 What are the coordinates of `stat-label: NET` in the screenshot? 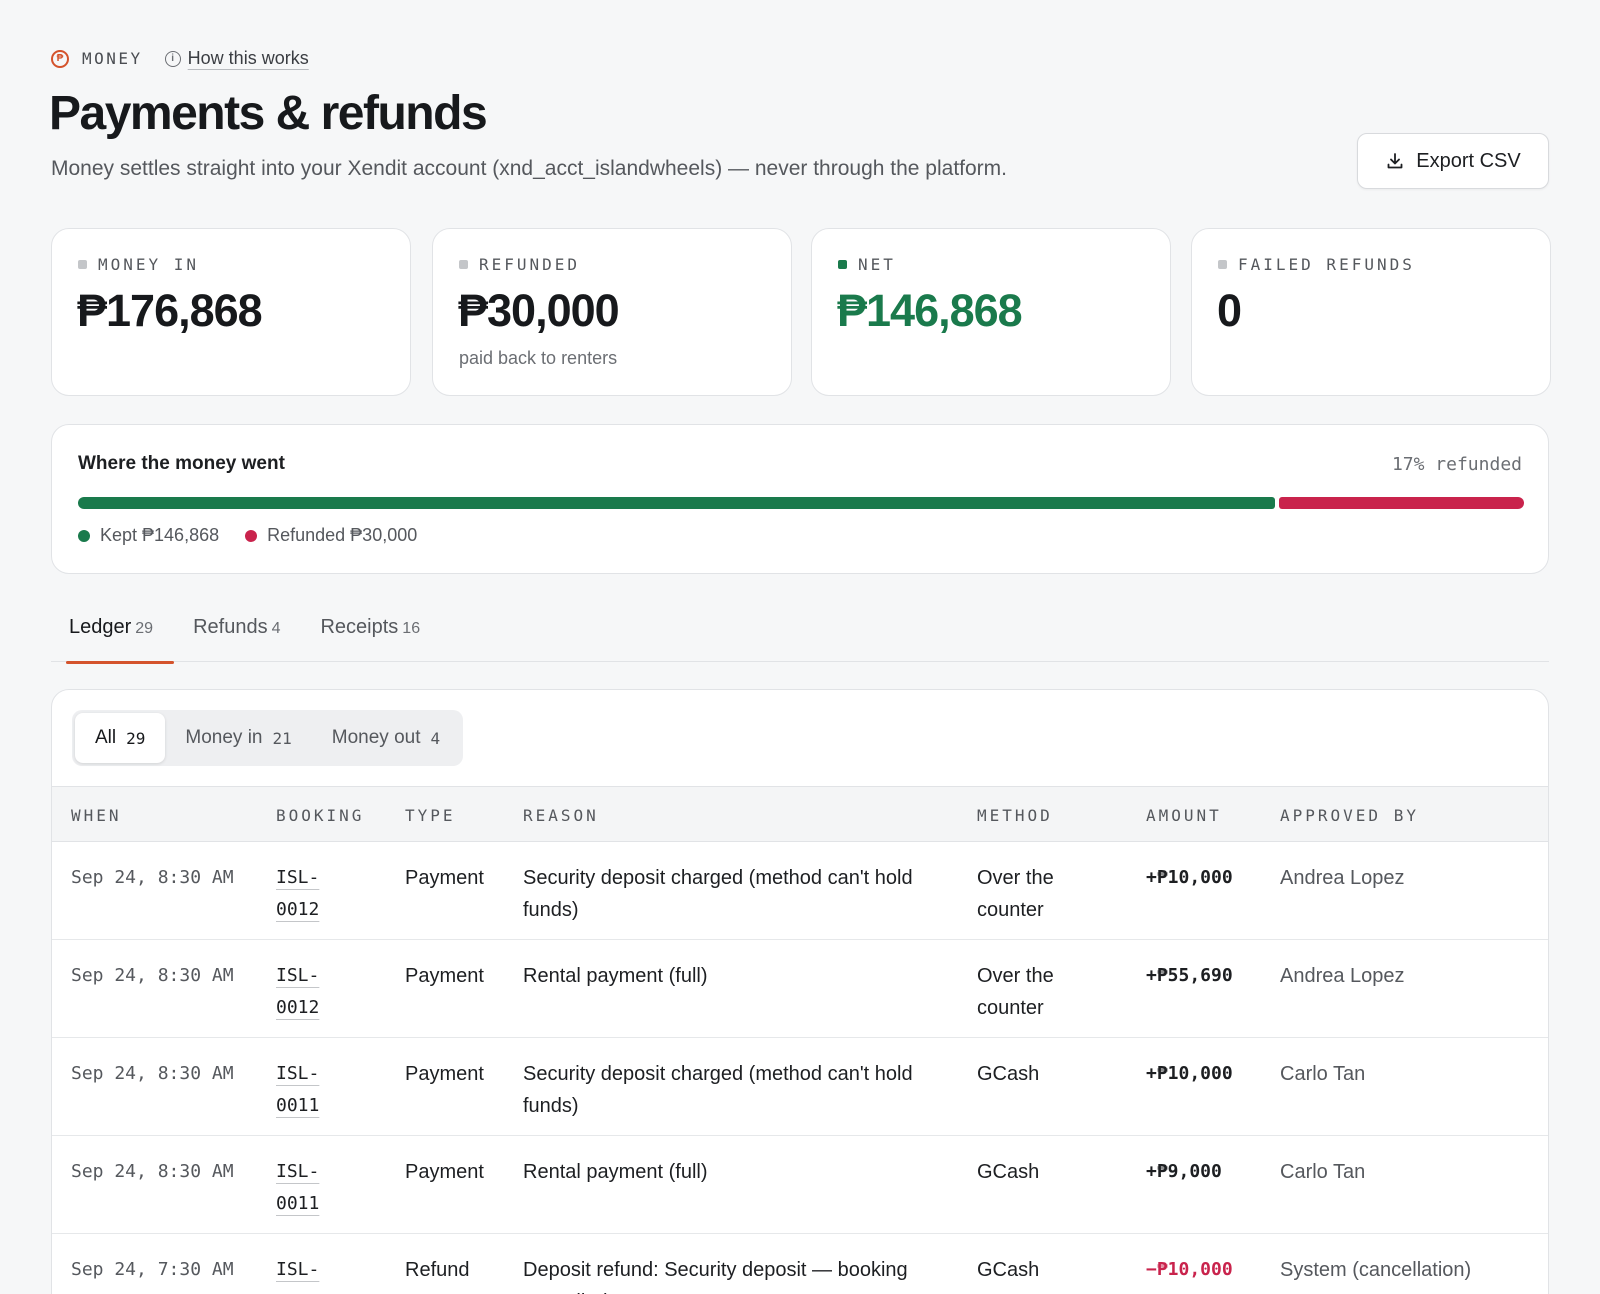 It's located at (877, 264).